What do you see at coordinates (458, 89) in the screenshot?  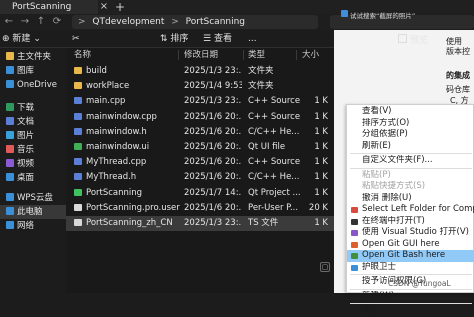 I see `preview-text-line: 码仓库` at bounding box center [458, 89].